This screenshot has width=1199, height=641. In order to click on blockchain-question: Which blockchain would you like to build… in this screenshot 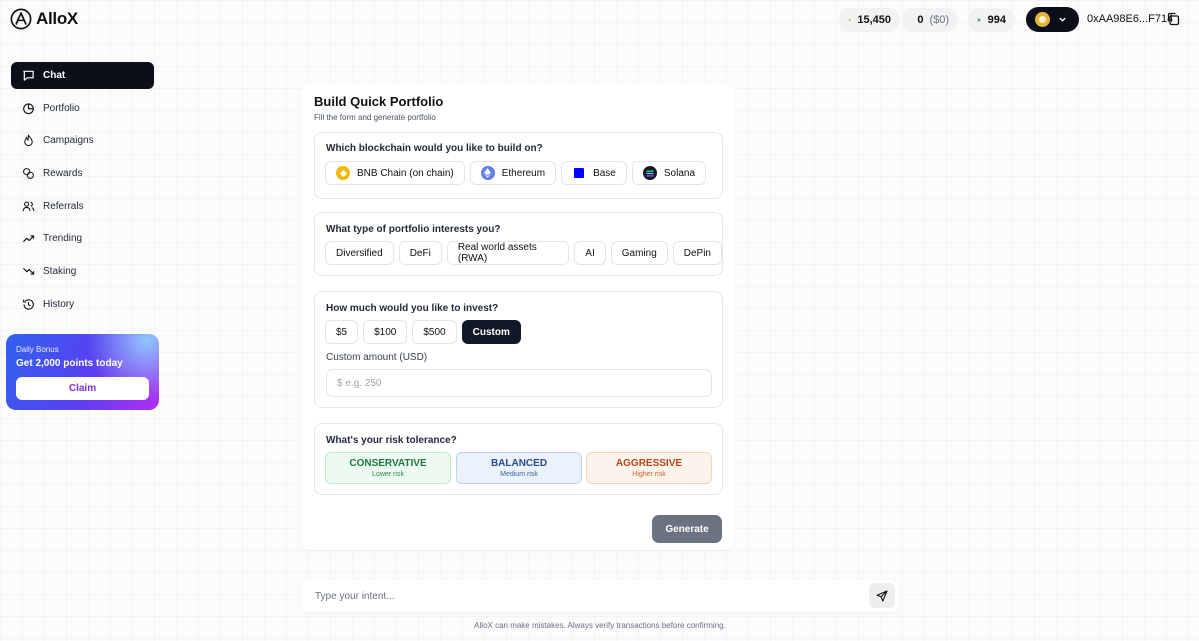, I will do `click(434, 148)`.